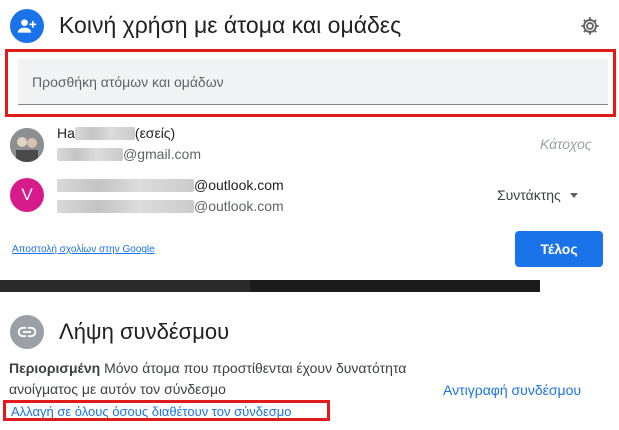 The image size is (619, 430). Describe the element at coordinates (27, 195) in the screenshot. I see `avatar: V` at that location.